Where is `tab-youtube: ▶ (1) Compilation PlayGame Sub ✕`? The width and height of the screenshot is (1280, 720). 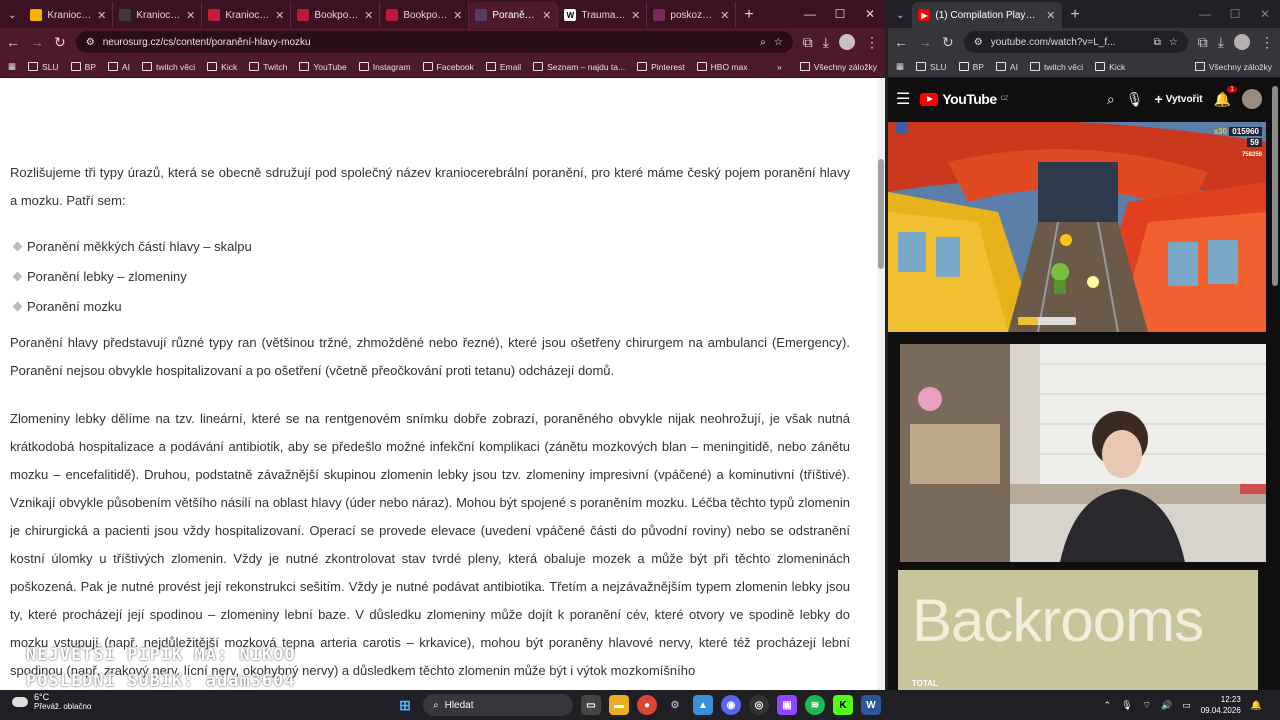
tab-youtube: ▶ (1) Compilation PlayGame Sub ✕ is located at coordinates (987, 15).